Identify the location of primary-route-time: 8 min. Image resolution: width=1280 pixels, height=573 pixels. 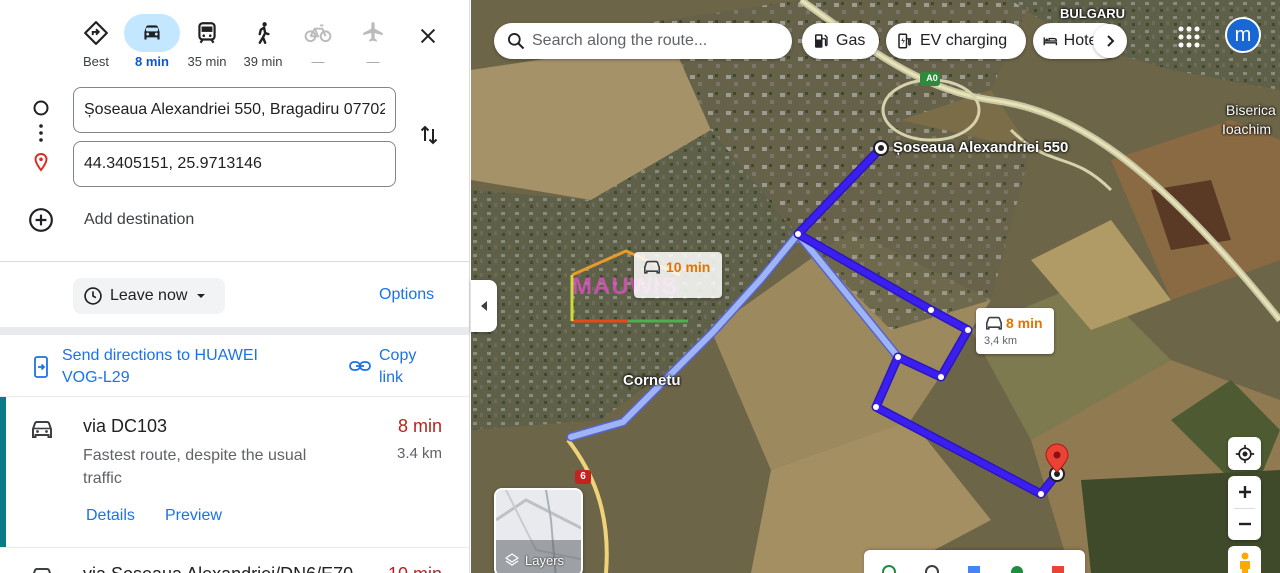
(1024, 323).